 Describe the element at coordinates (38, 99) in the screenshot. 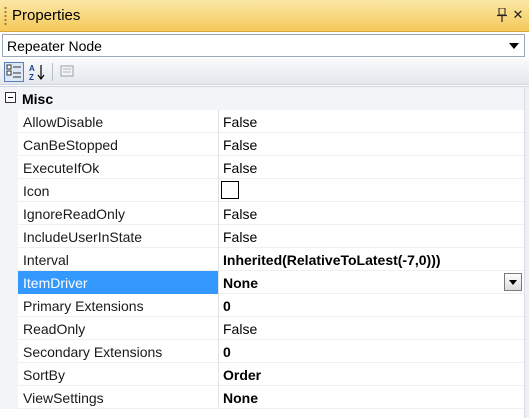

I see `category-label: Misc` at that location.